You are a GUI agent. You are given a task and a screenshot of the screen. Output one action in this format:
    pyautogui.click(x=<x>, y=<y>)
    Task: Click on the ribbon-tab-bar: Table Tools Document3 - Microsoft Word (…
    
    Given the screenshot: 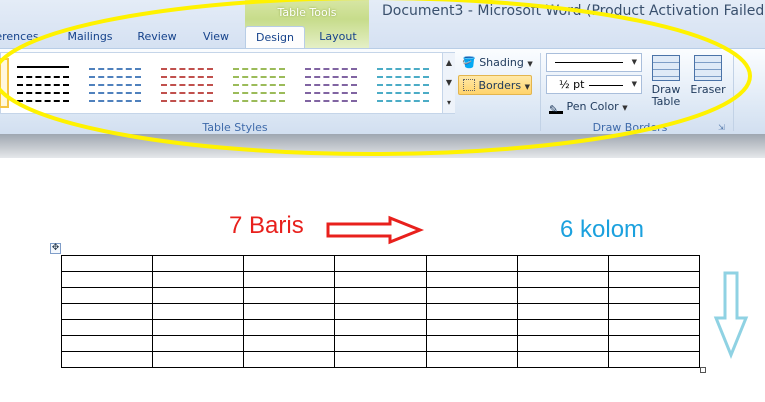 What is the action you would take?
    pyautogui.click(x=382, y=24)
    